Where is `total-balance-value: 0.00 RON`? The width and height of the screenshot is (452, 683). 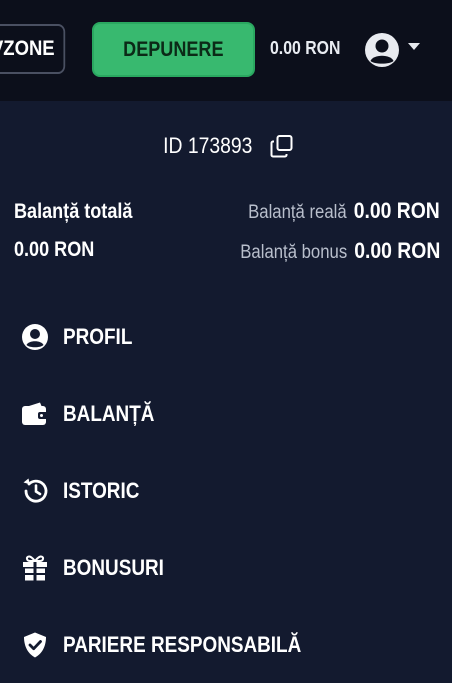 total-balance-value: 0.00 RON is located at coordinates (54, 249).